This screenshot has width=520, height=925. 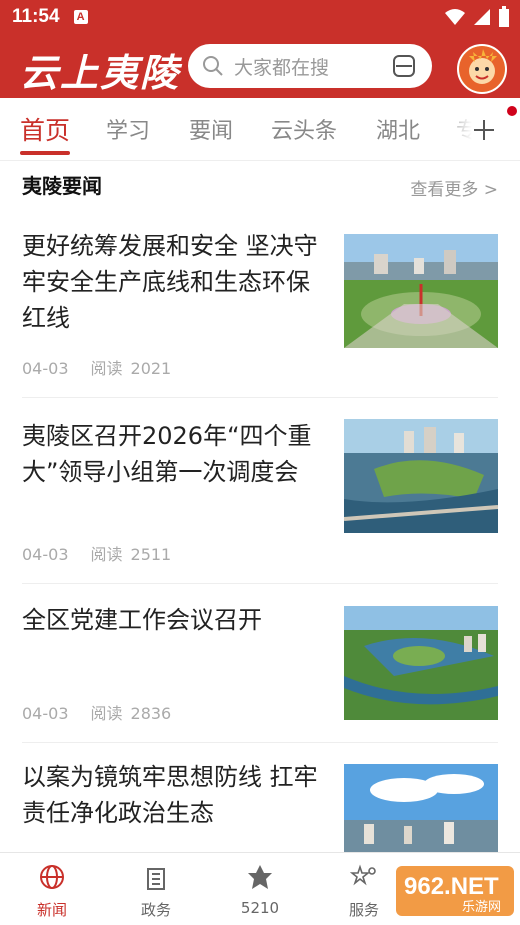 What do you see at coordinates (484, 130) in the screenshot?
I see `add-channel-icon` at bounding box center [484, 130].